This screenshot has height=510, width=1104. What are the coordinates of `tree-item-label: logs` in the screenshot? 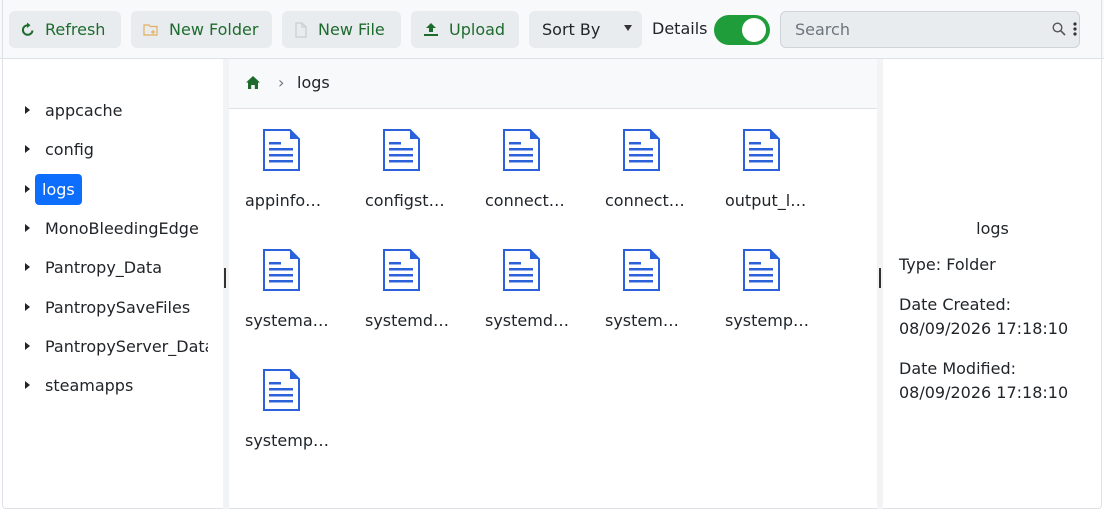 It's located at (58, 189).